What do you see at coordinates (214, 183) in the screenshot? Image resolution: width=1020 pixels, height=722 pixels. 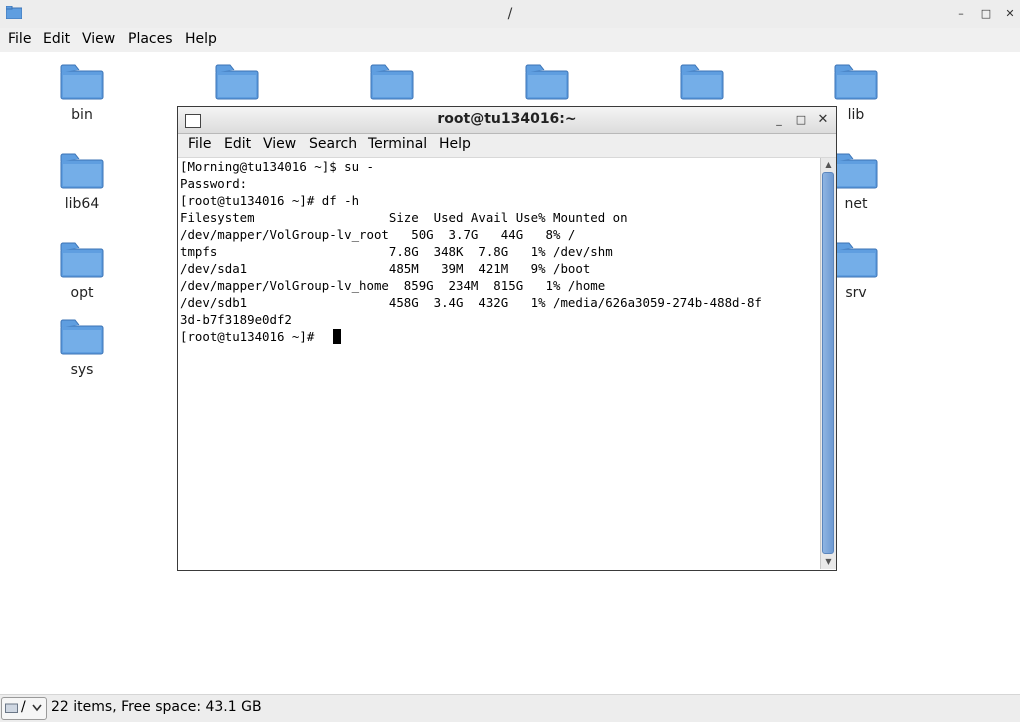 I see `terminal-line: Password:` at bounding box center [214, 183].